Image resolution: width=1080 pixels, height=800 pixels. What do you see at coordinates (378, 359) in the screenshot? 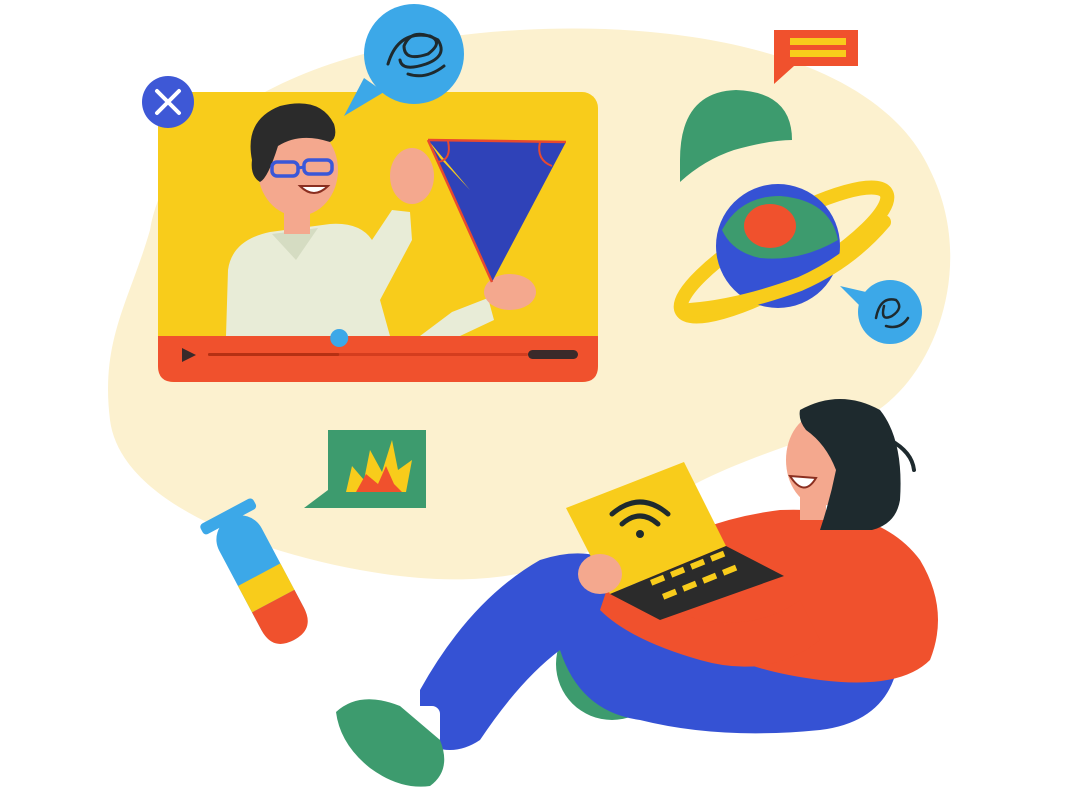
I see `video-controls-bar` at bounding box center [378, 359].